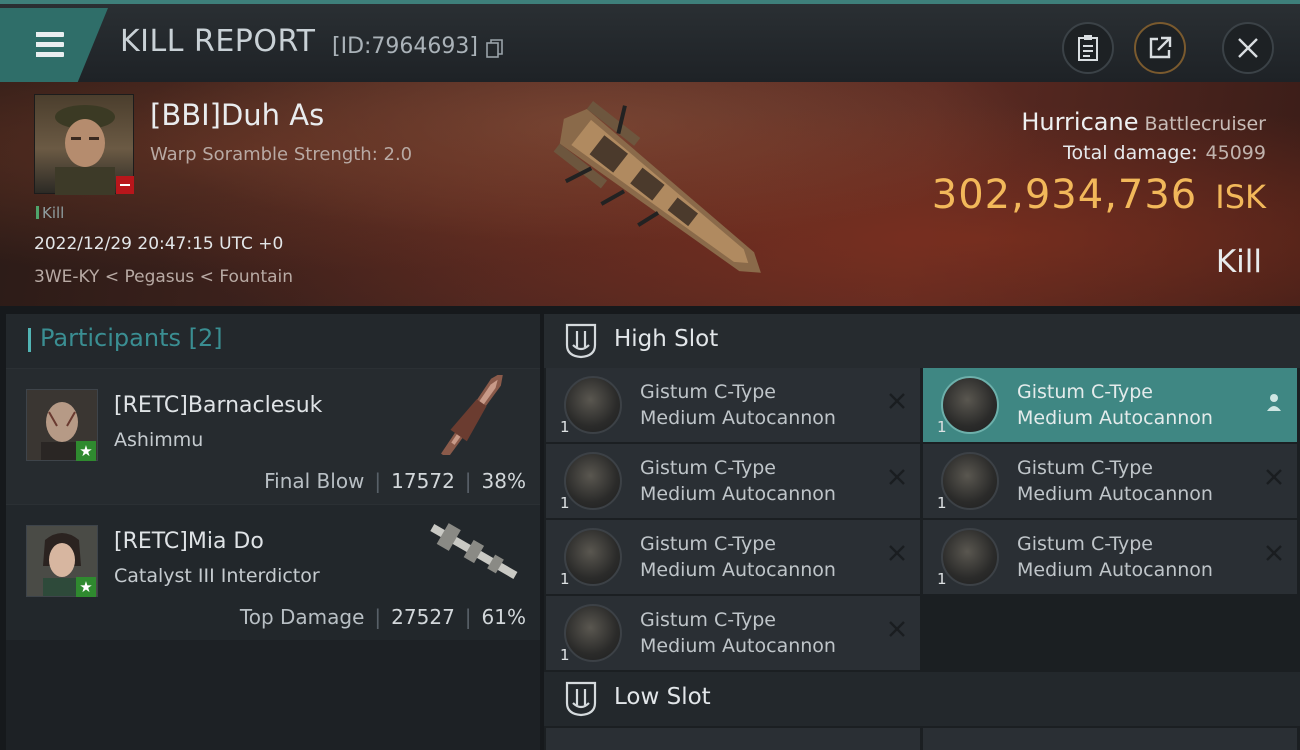 The height and width of the screenshot is (750, 1300). Describe the element at coordinates (237, 115) in the screenshot. I see `victim-name: [BBI]Duh As` at that location.